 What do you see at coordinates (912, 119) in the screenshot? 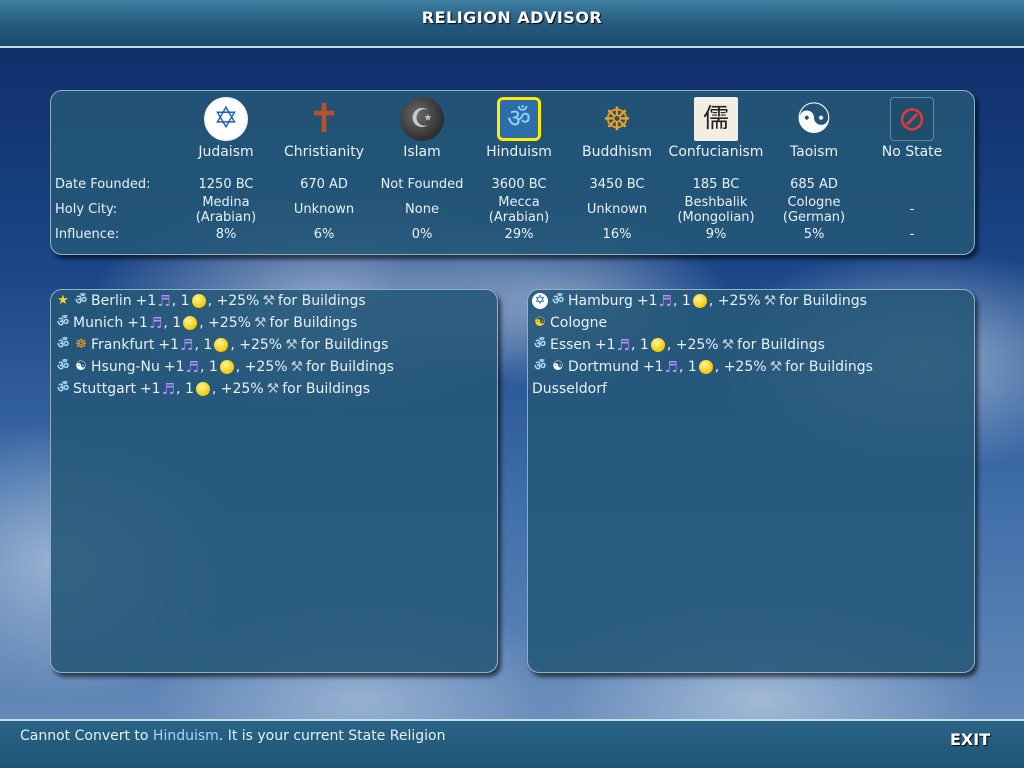
I see `no-state-icon: ⊘` at bounding box center [912, 119].